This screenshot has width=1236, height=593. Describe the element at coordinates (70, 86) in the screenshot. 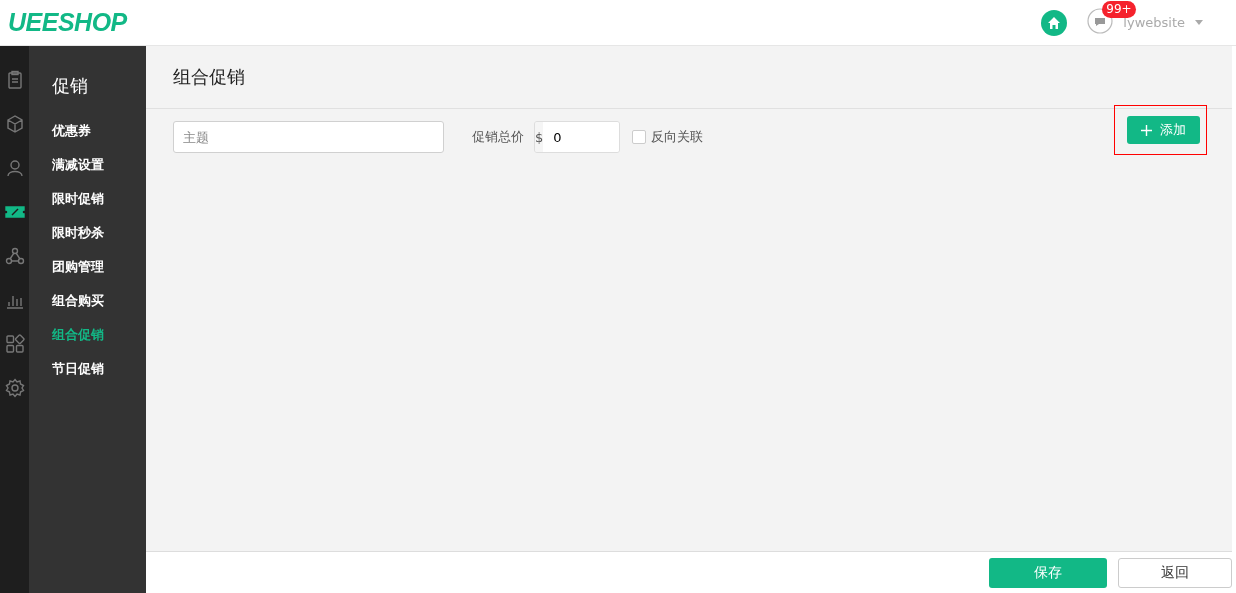

I see `sidebar-title: 促销` at that location.